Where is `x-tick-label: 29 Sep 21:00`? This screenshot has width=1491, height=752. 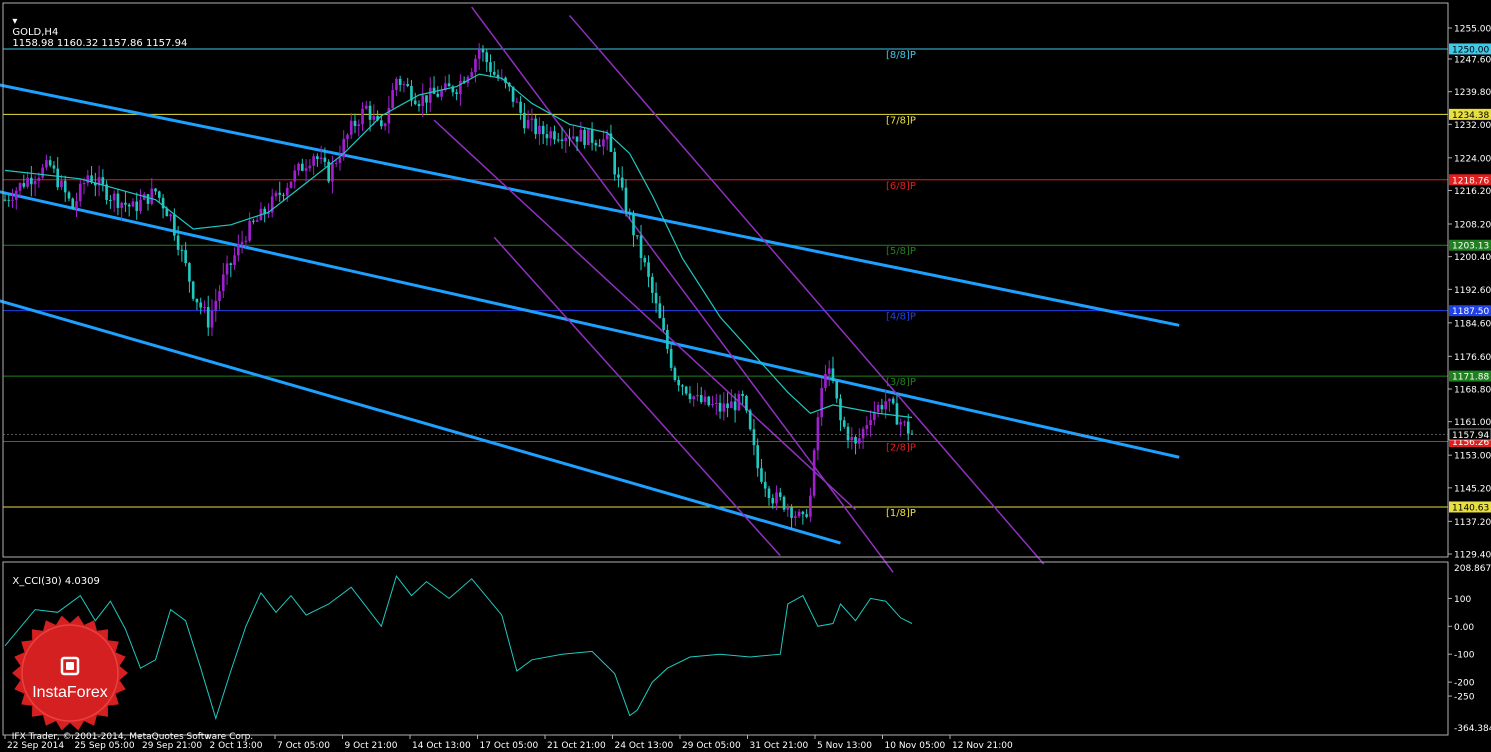
x-tick-label: 29 Sep 21:00 is located at coordinates (172, 746).